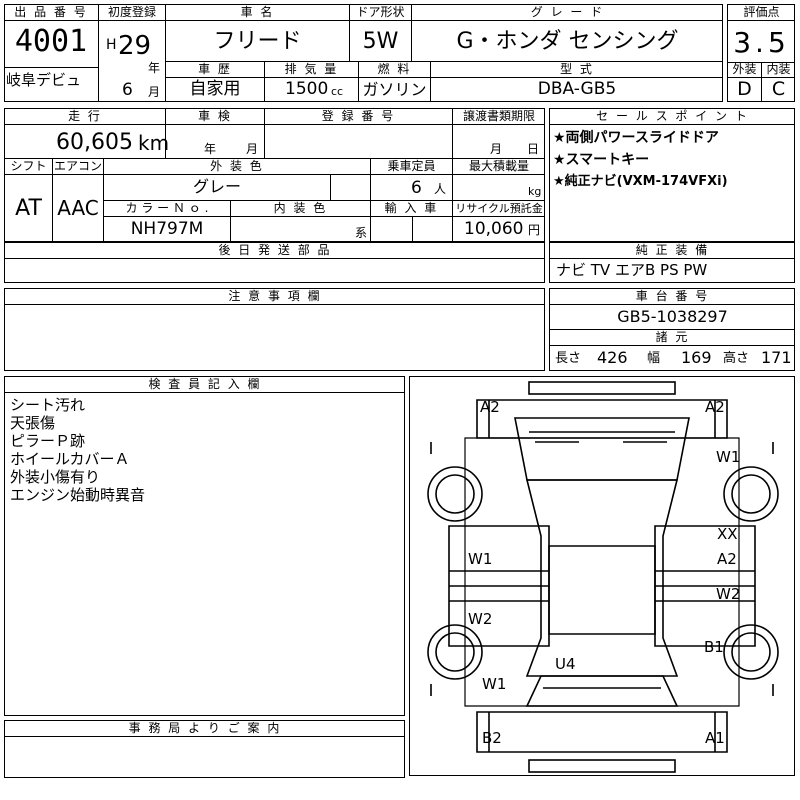 The image size is (800, 800). What do you see at coordinates (94, 142) in the screenshot?
I see `mileage: 60,605` at bounding box center [94, 142].